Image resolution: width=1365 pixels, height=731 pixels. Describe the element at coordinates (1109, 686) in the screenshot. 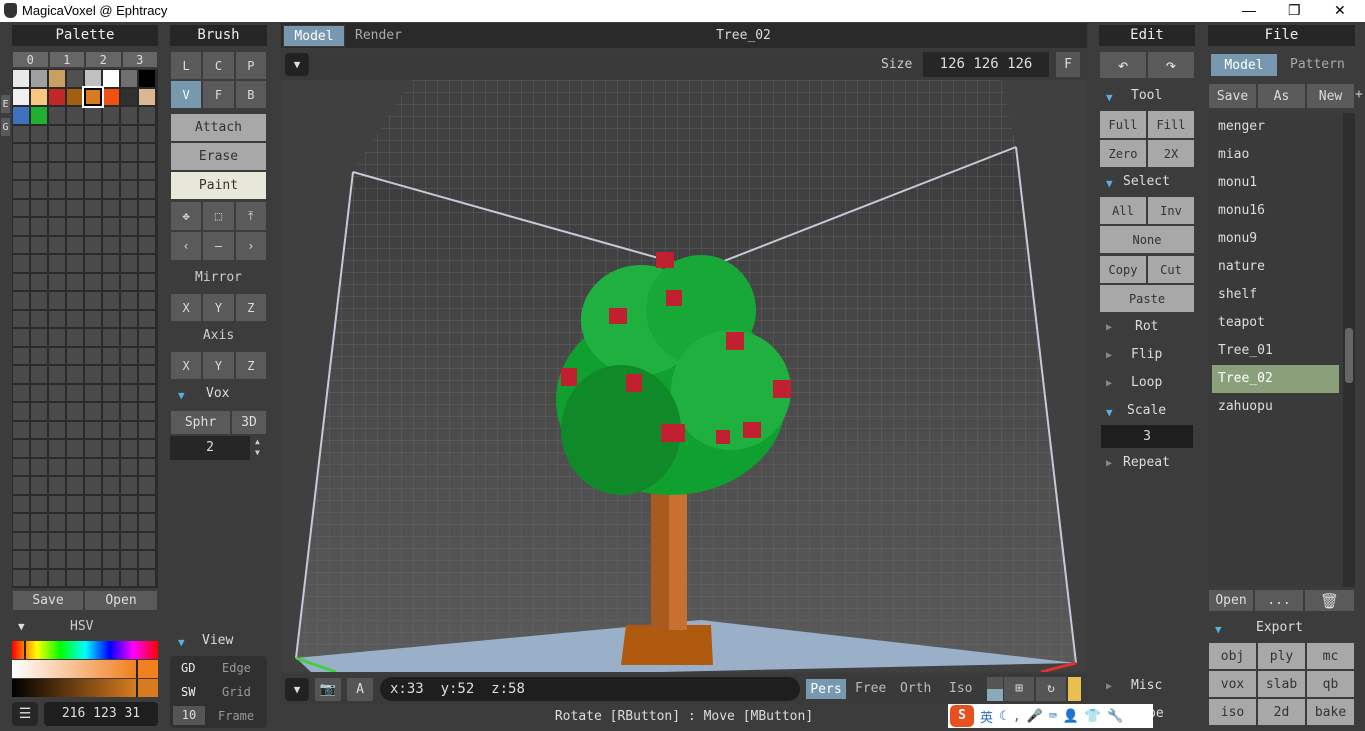

I see `misc-expand-icon: ▶` at that location.